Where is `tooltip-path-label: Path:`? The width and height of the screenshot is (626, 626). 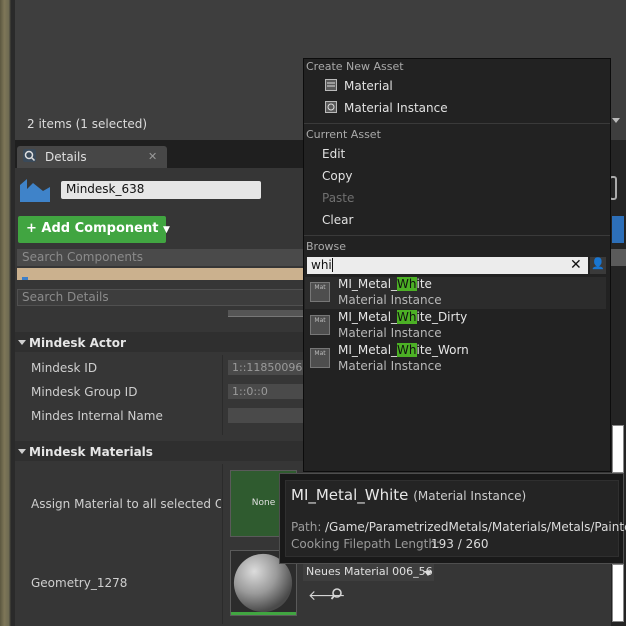
tooltip-path-label: Path: is located at coordinates (306, 527).